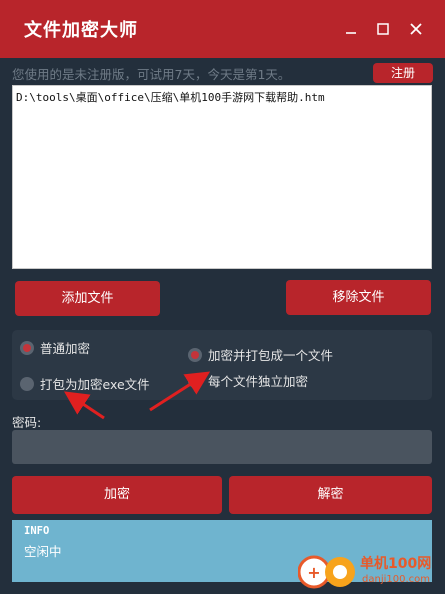 This screenshot has width=445, height=594. What do you see at coordinates (222, 447) in the screenshot?
I see `password-input` at bounding box center [222, 447].